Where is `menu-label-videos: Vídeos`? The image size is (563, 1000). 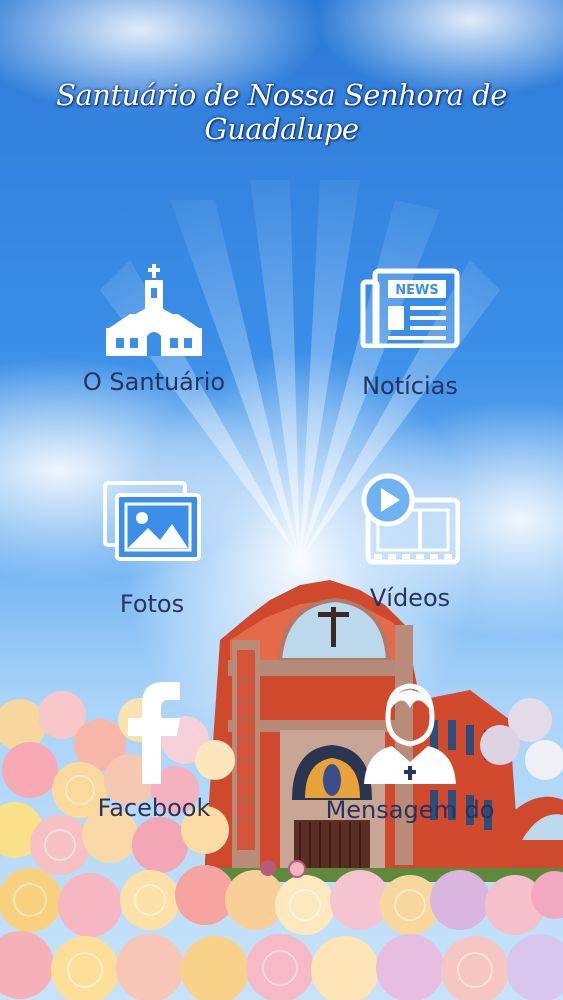
menu-label-videos: Vídeos is located at coordinates (410, 598).